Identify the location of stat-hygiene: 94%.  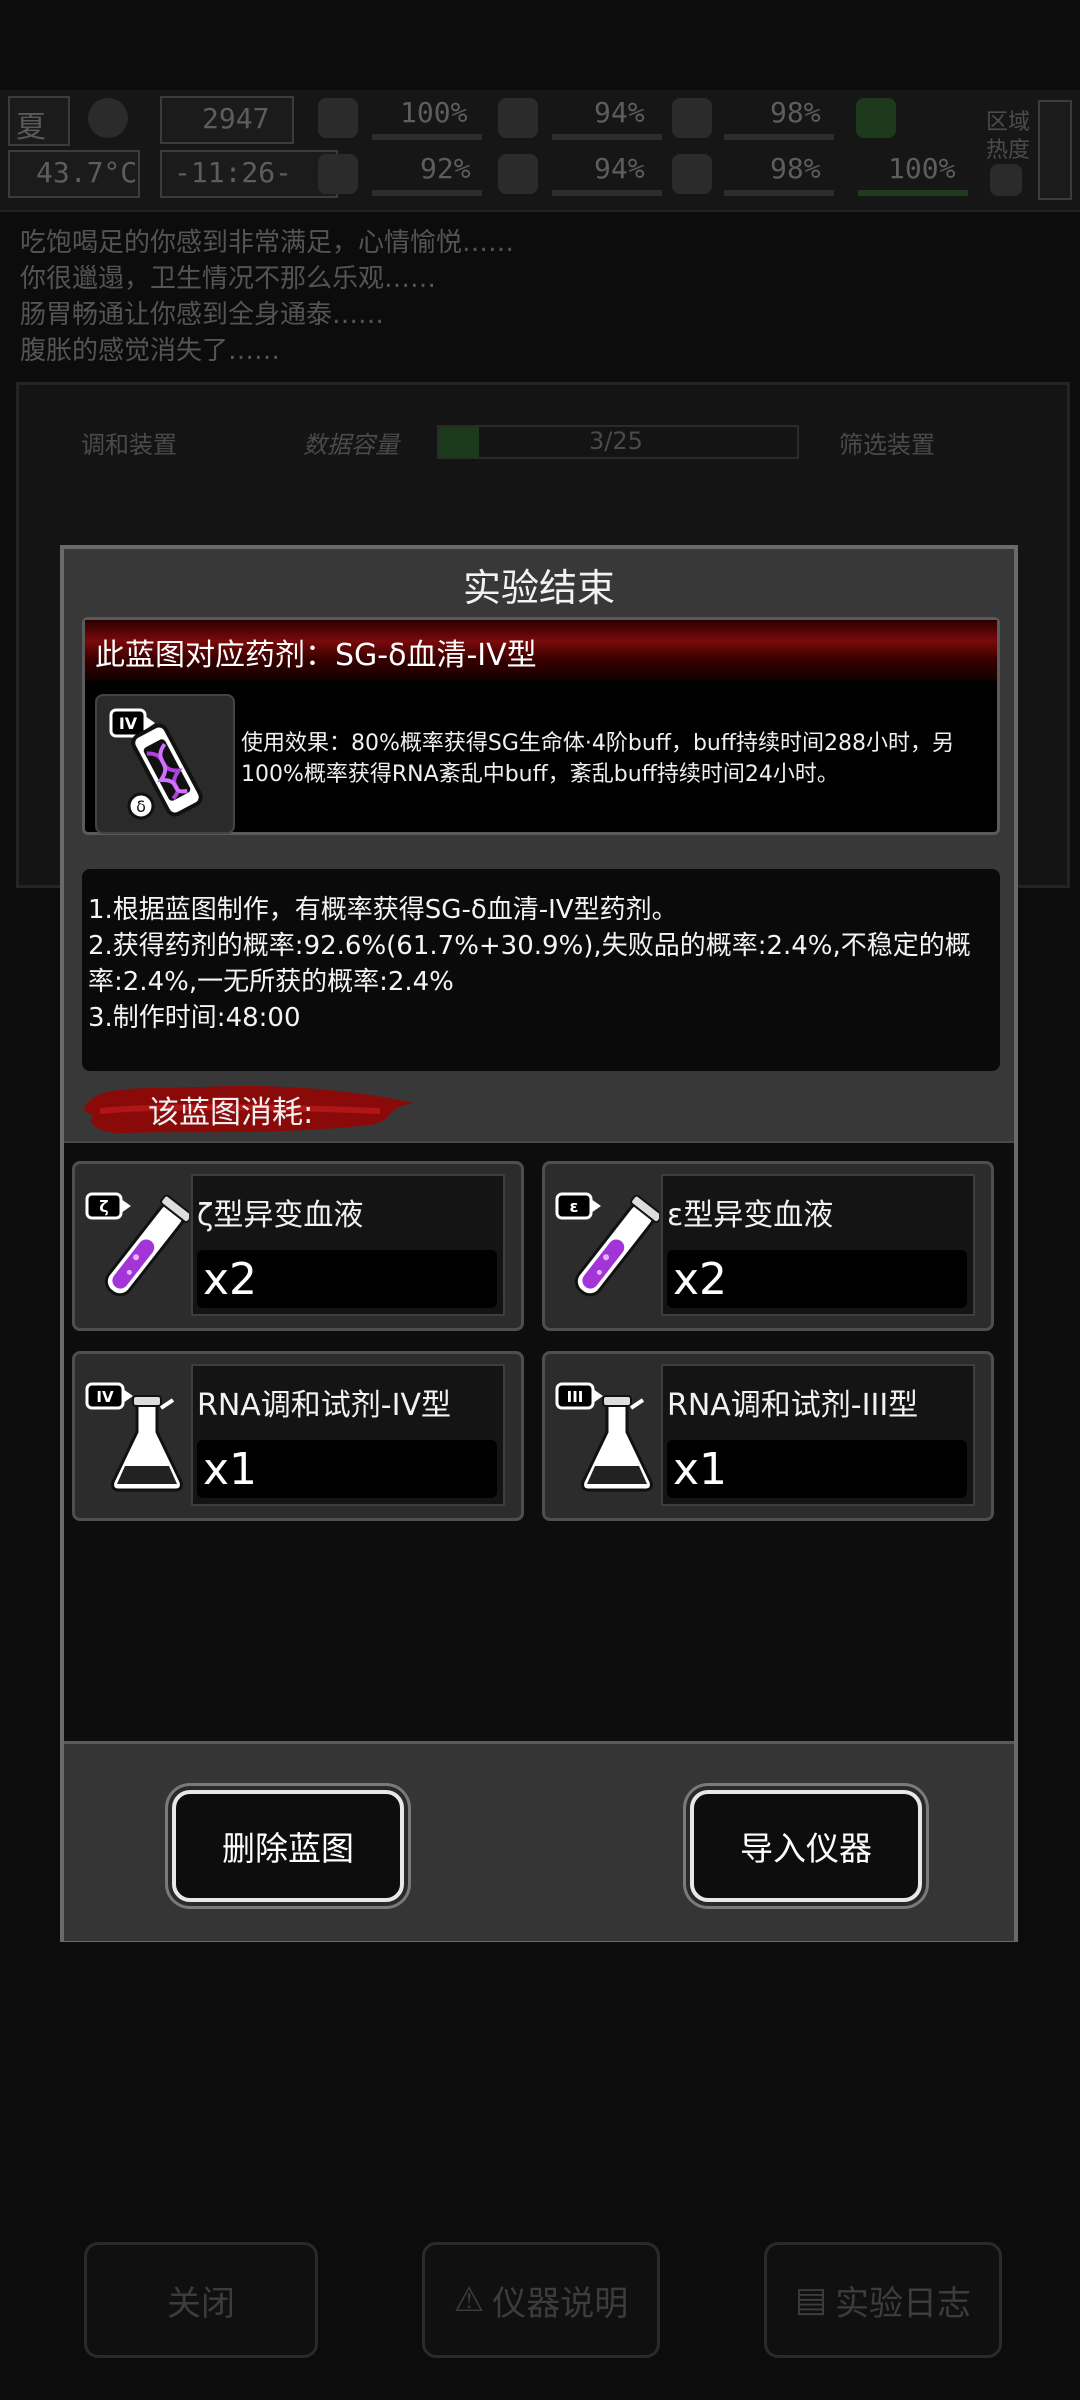
(619, 168).